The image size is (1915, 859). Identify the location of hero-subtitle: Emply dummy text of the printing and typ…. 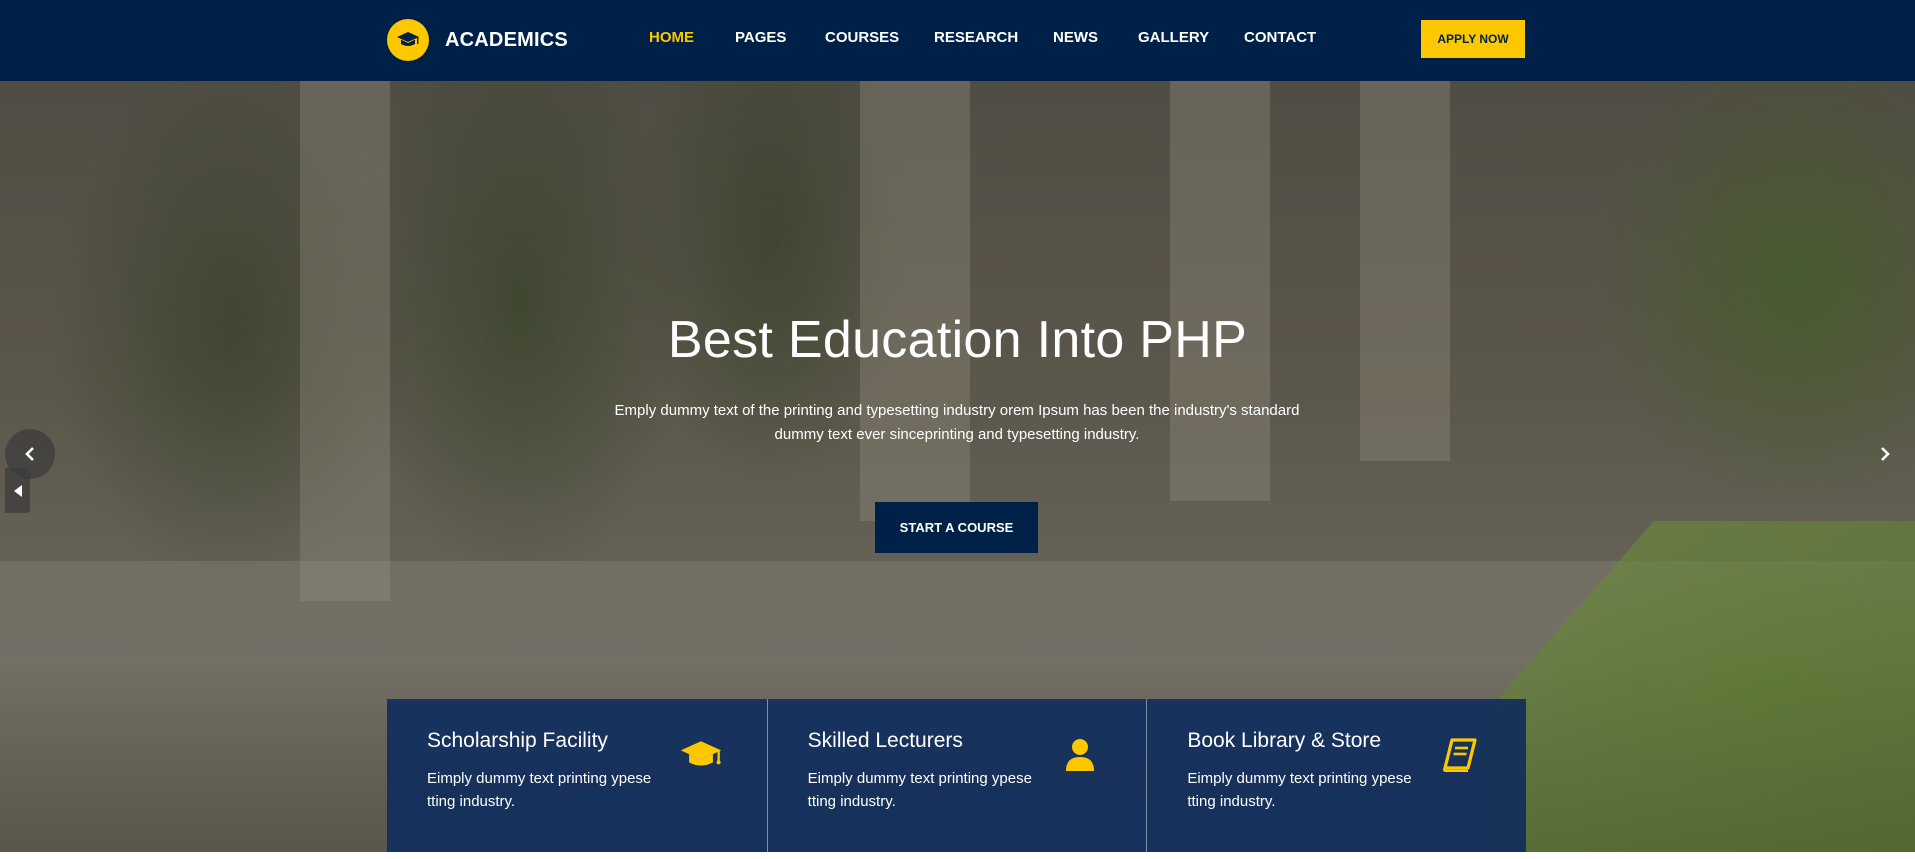
(957, 423).